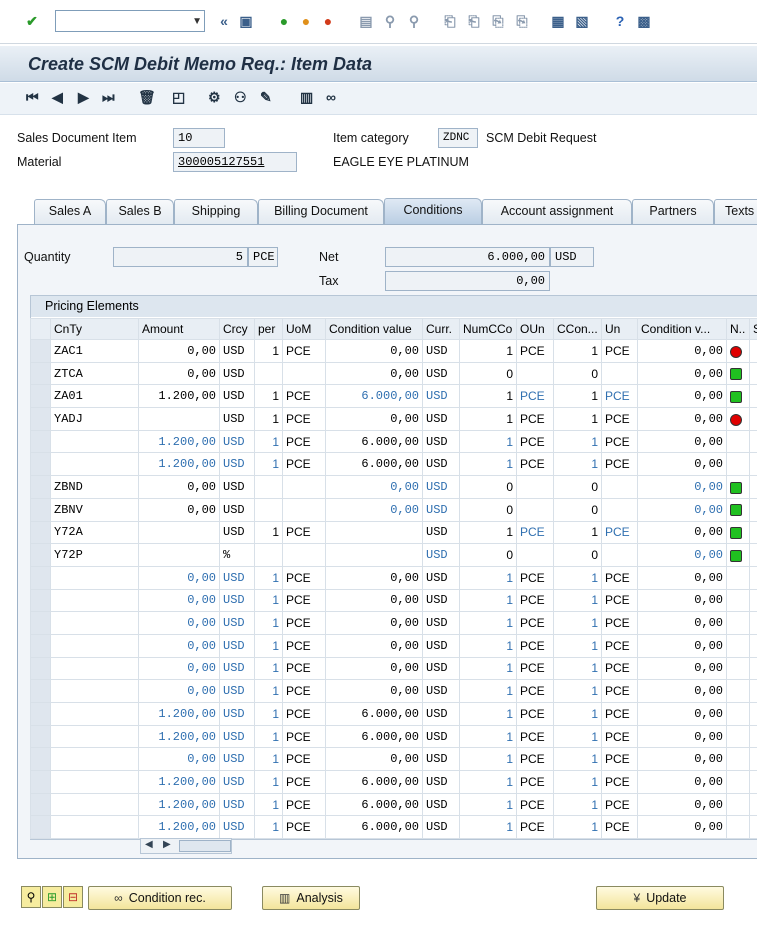  I want to click on tab-conditions: Conditions, so click(433, 211).